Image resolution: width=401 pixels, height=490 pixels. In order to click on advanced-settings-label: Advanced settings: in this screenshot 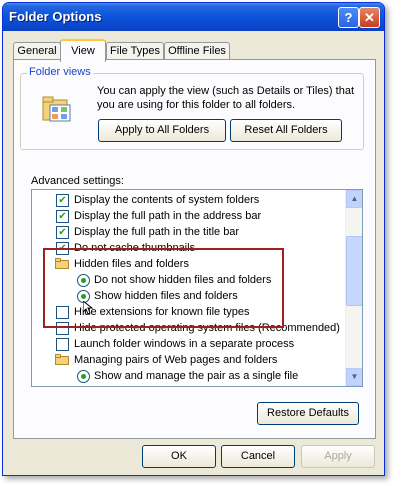, I will do `click(77, 181)`.